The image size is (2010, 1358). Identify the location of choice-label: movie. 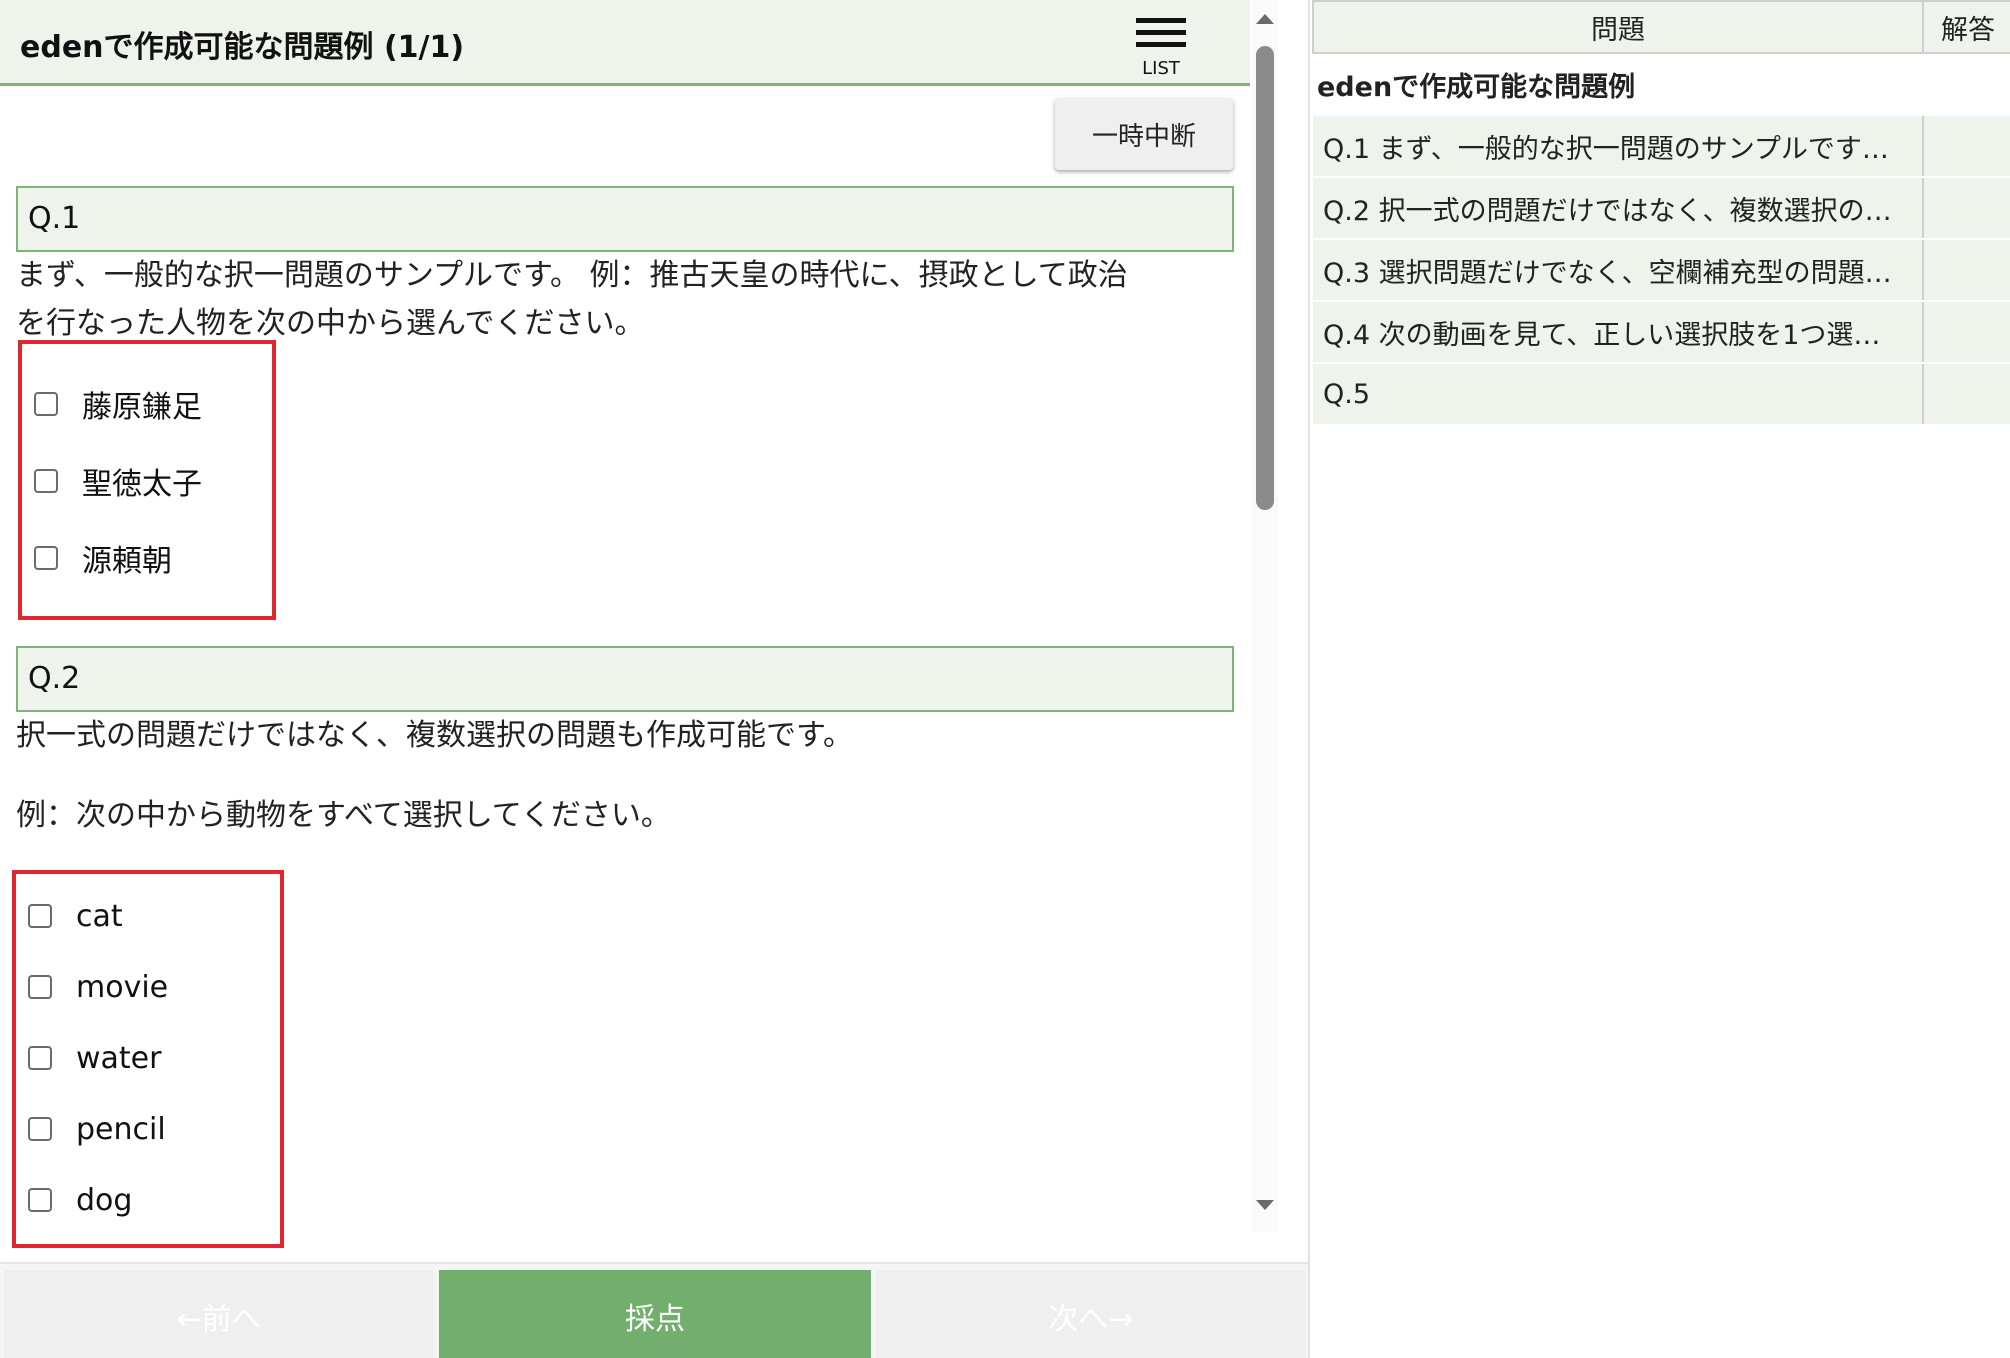
(122, 987).